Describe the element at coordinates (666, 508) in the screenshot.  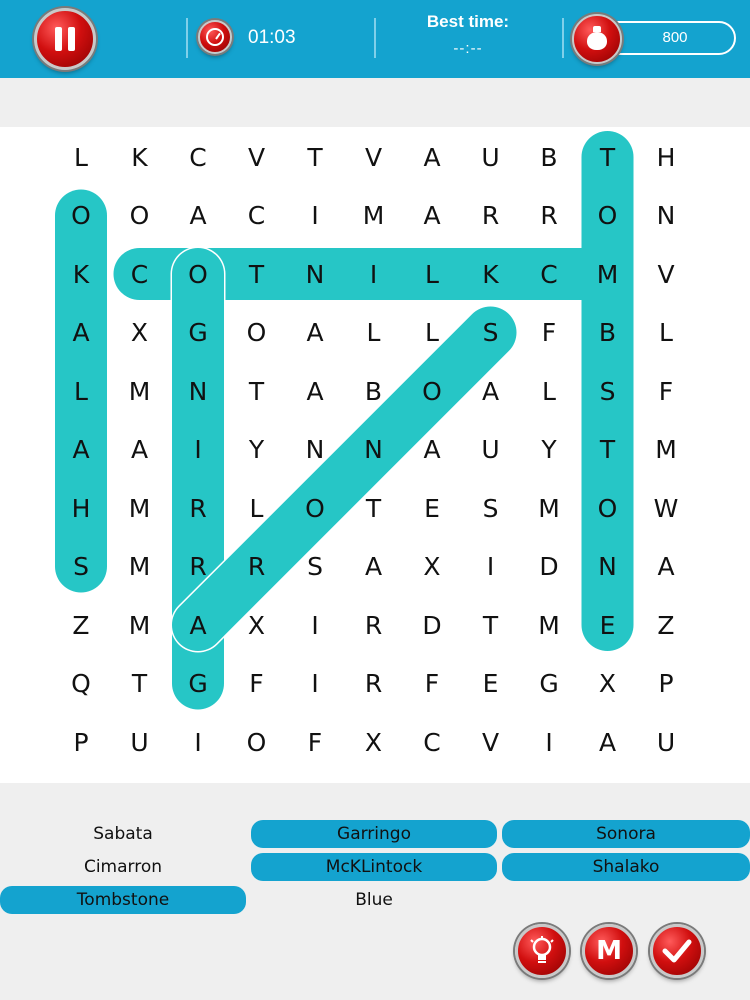
I see `grid-letter: W` at that location.